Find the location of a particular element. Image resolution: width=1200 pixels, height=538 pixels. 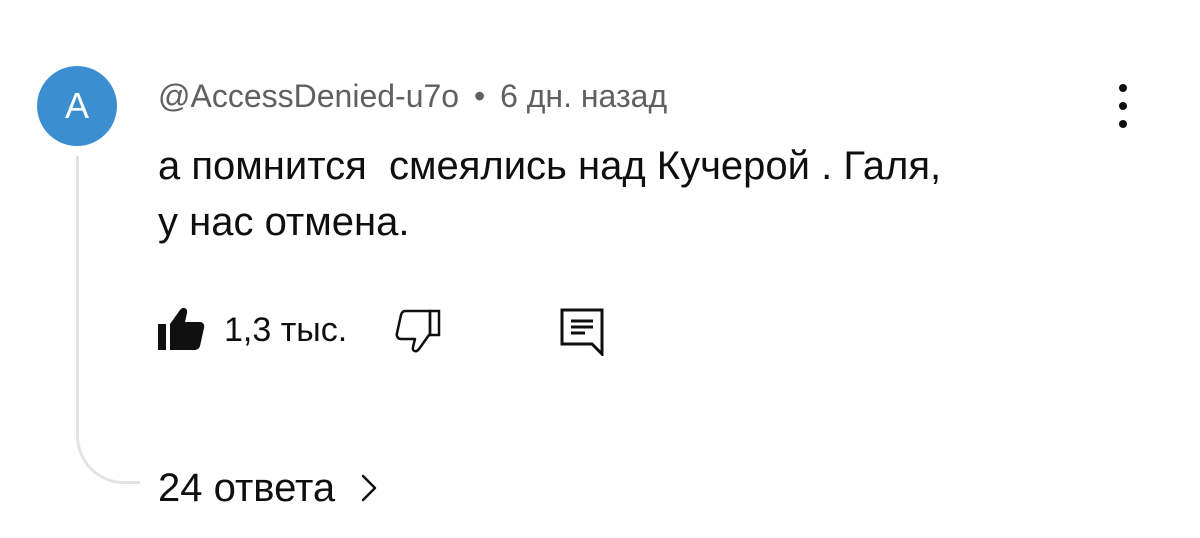

reply-button is located at coordinates (582, 332).